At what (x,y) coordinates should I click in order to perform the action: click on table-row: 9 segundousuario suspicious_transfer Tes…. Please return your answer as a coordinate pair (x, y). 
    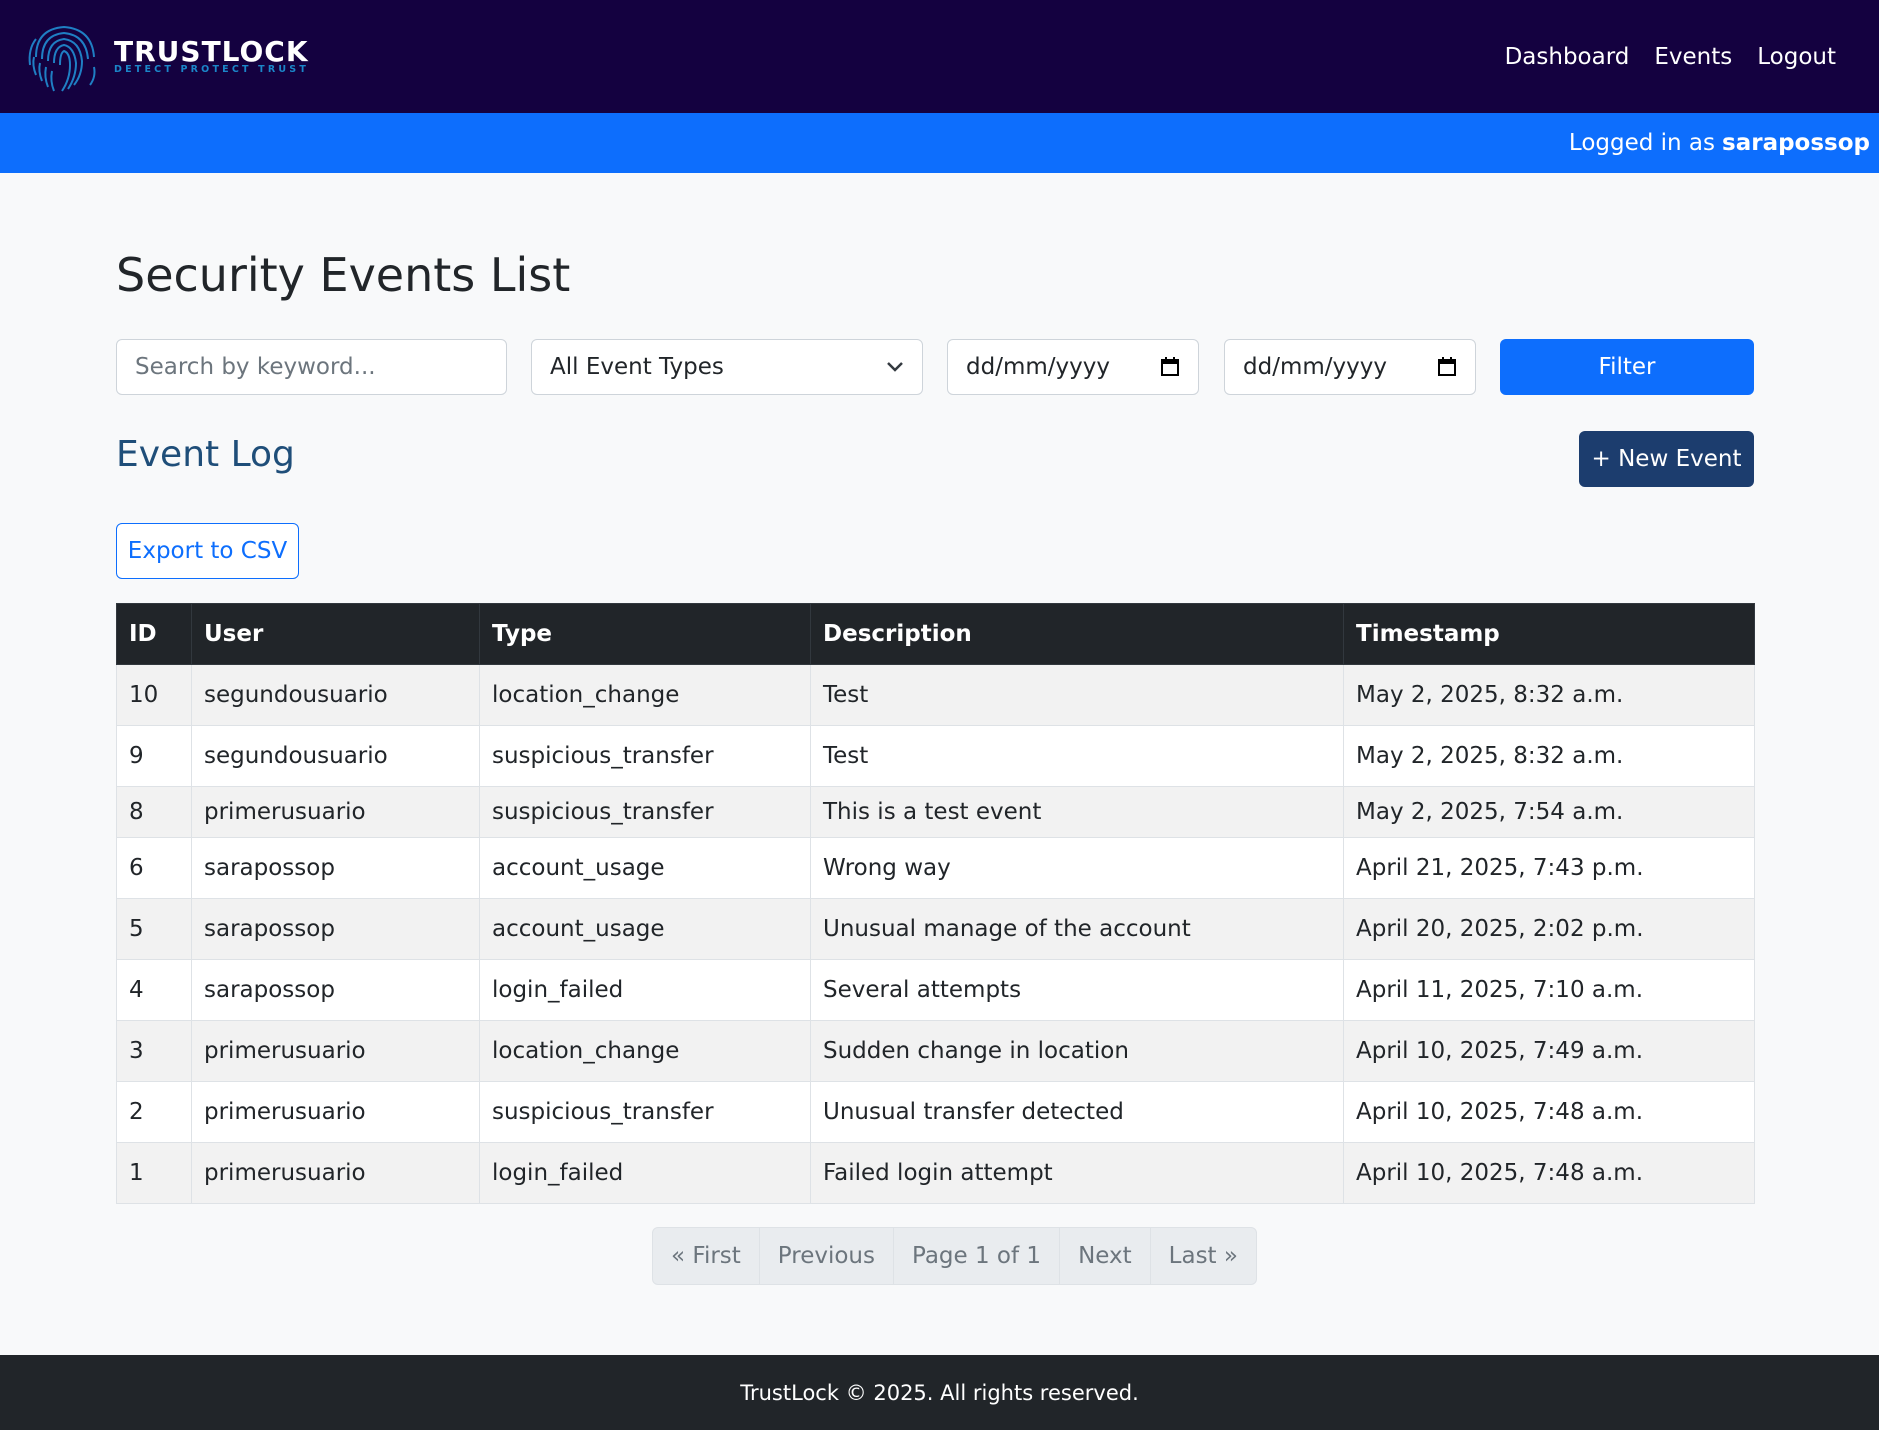
    Looking at the image, I should click on (935, 756).